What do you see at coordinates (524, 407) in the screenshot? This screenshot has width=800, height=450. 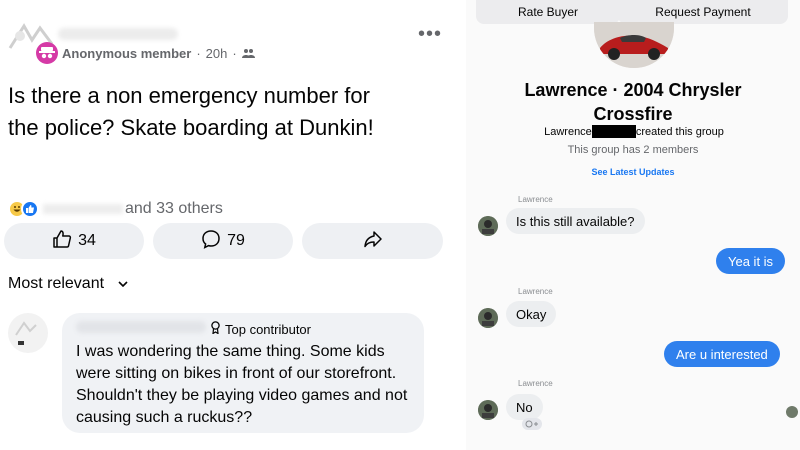 I see `incoming-message: No` at bounding box center [524, 407].